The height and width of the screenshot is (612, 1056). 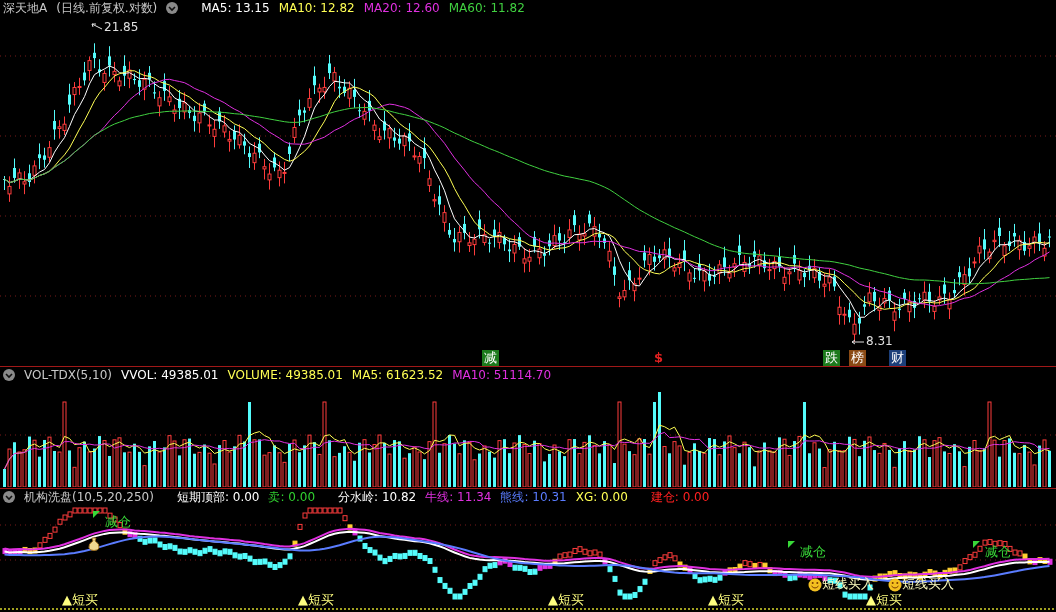 What do you see at coordinates (292, 497) in the screenshot?
I see `indicator-value: 卖: 0.00` at bounding box center [292, 497].